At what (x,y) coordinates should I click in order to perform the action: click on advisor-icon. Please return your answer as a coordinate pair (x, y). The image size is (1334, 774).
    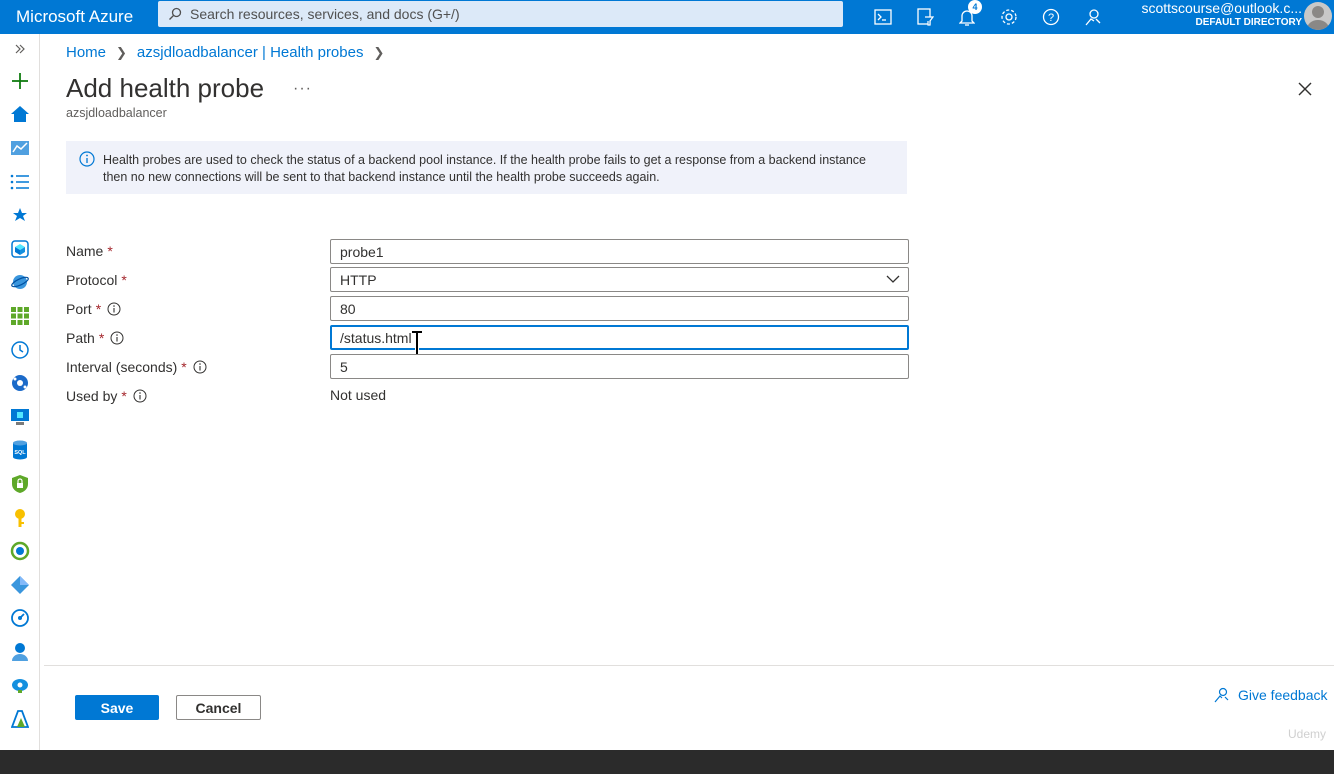
    Looking at the image, I should click on (20, 618).